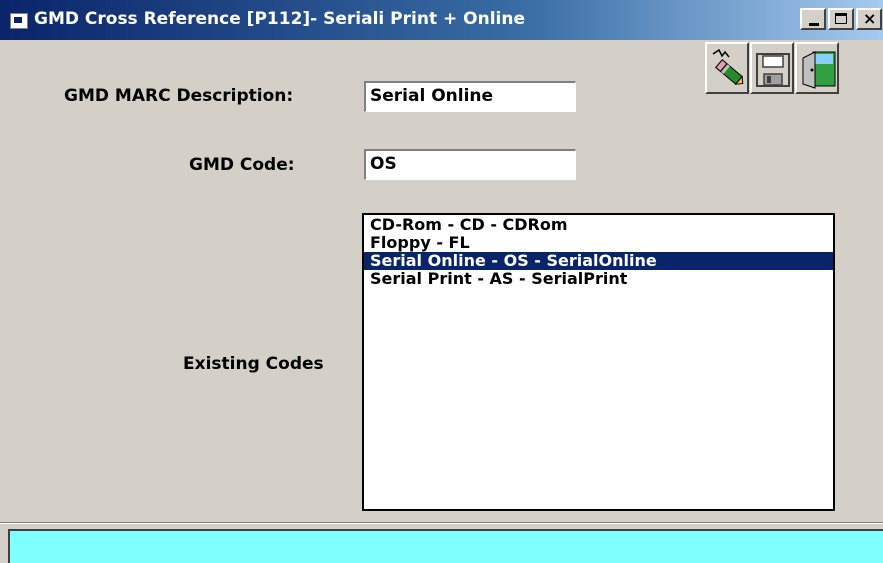 This screenshot has height=563, width=883. I want to click on code-label: GMD Code:, so click(242, 165).